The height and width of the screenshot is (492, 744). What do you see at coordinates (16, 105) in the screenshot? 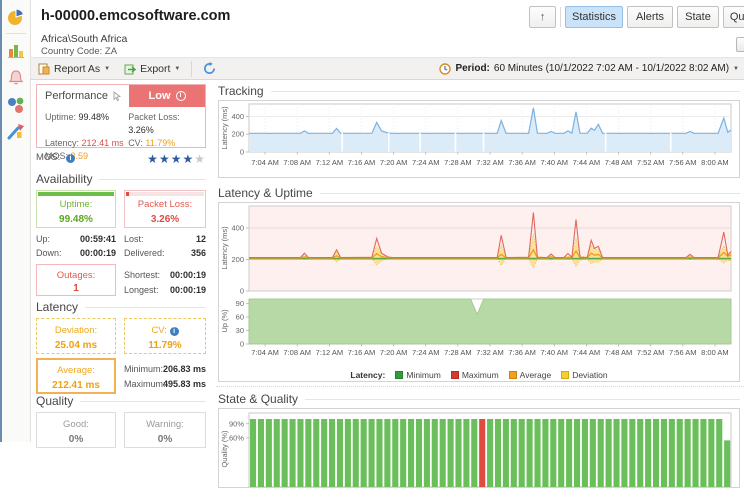
I see `status-circles-icon` at bounding box center [16, 105].